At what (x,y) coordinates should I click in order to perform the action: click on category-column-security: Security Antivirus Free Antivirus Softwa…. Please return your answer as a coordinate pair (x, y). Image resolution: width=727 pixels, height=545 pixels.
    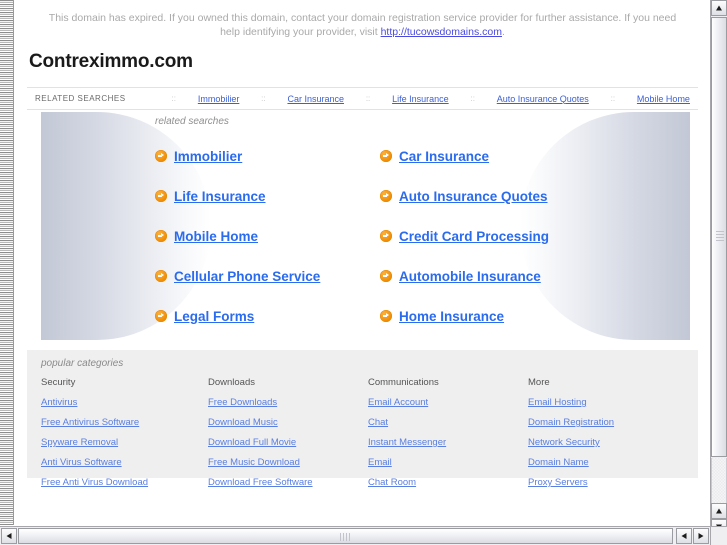
    Looking at the image, I should click on (124, 437).